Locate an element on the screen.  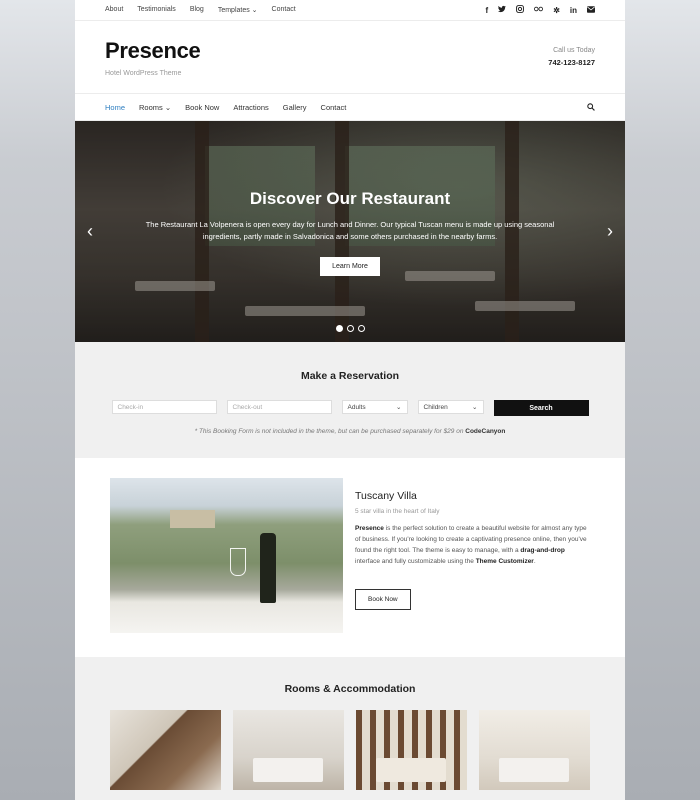
instagram-icon is located at coordinates (520, 10).